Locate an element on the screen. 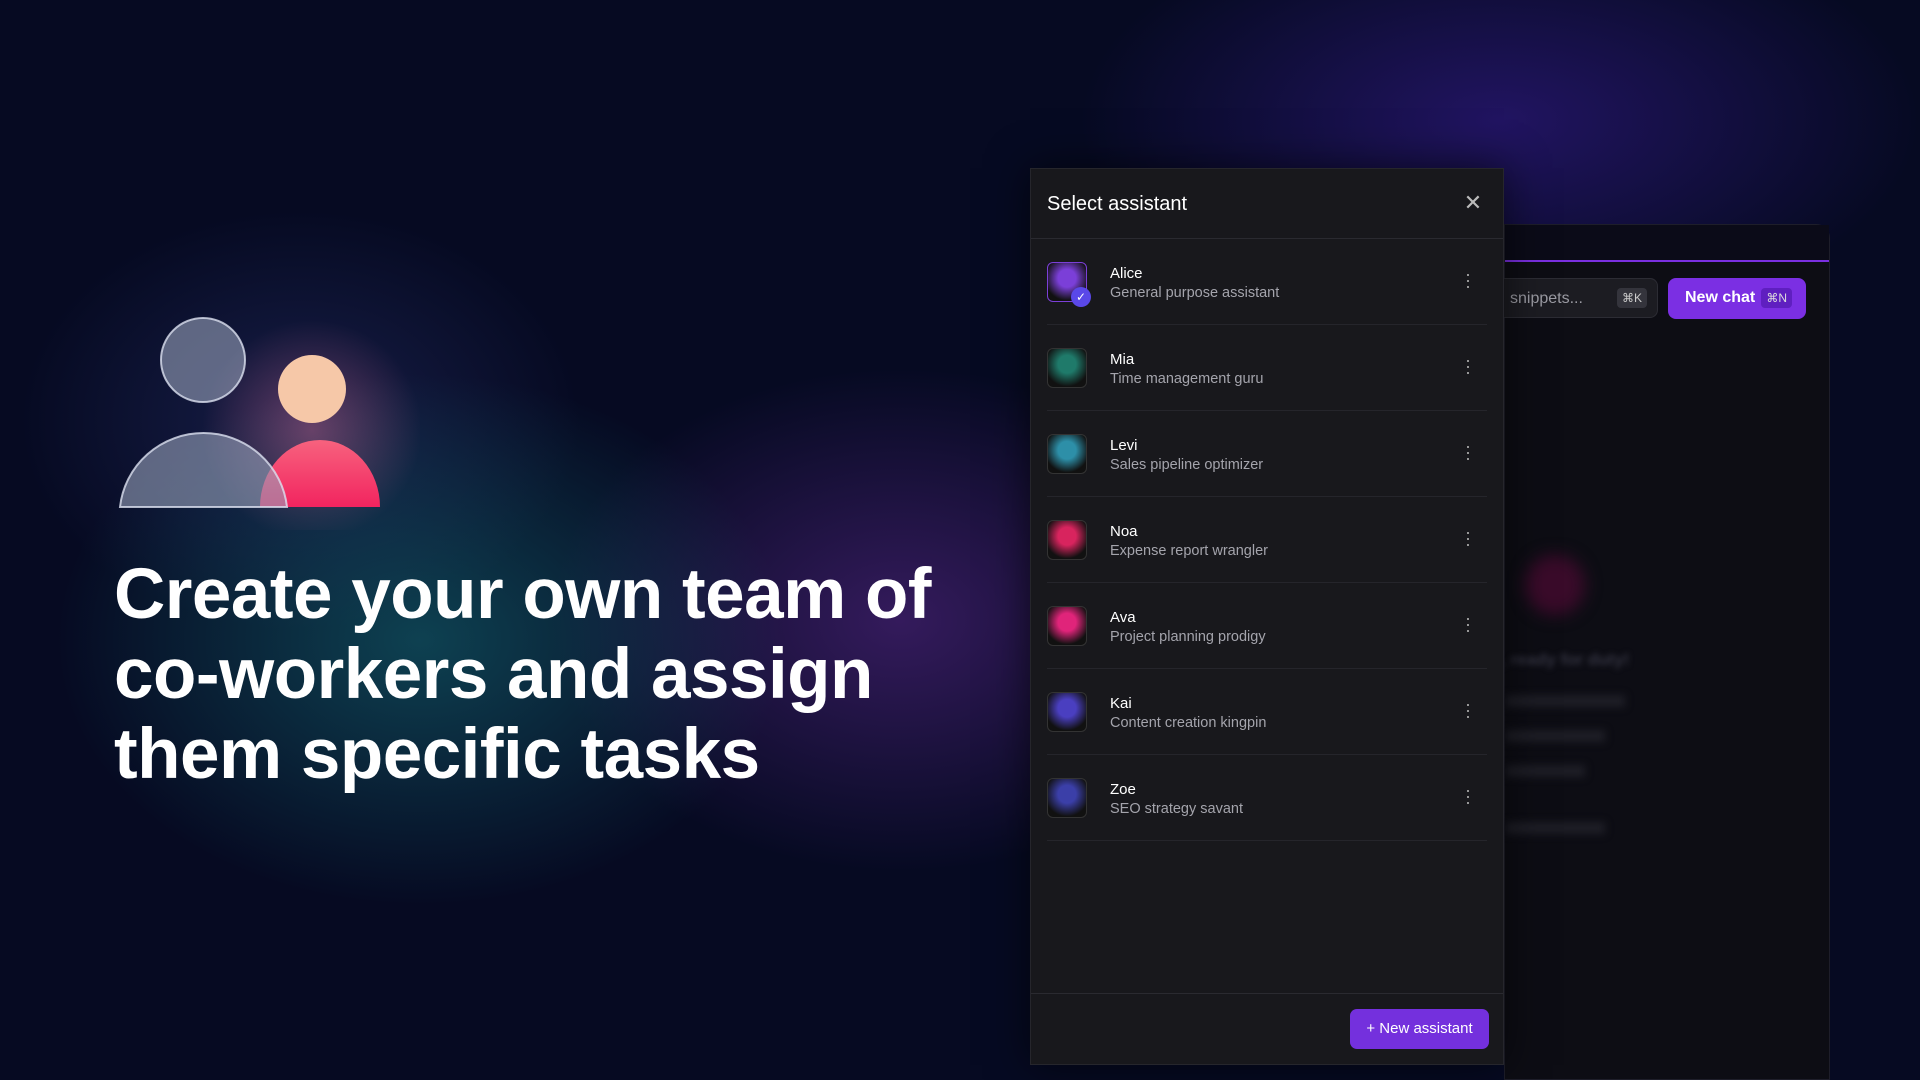 The width and height of the screenshot is (1920, 1080). greeting-text: , ready for duty! is located at coordinates (1565, 659).